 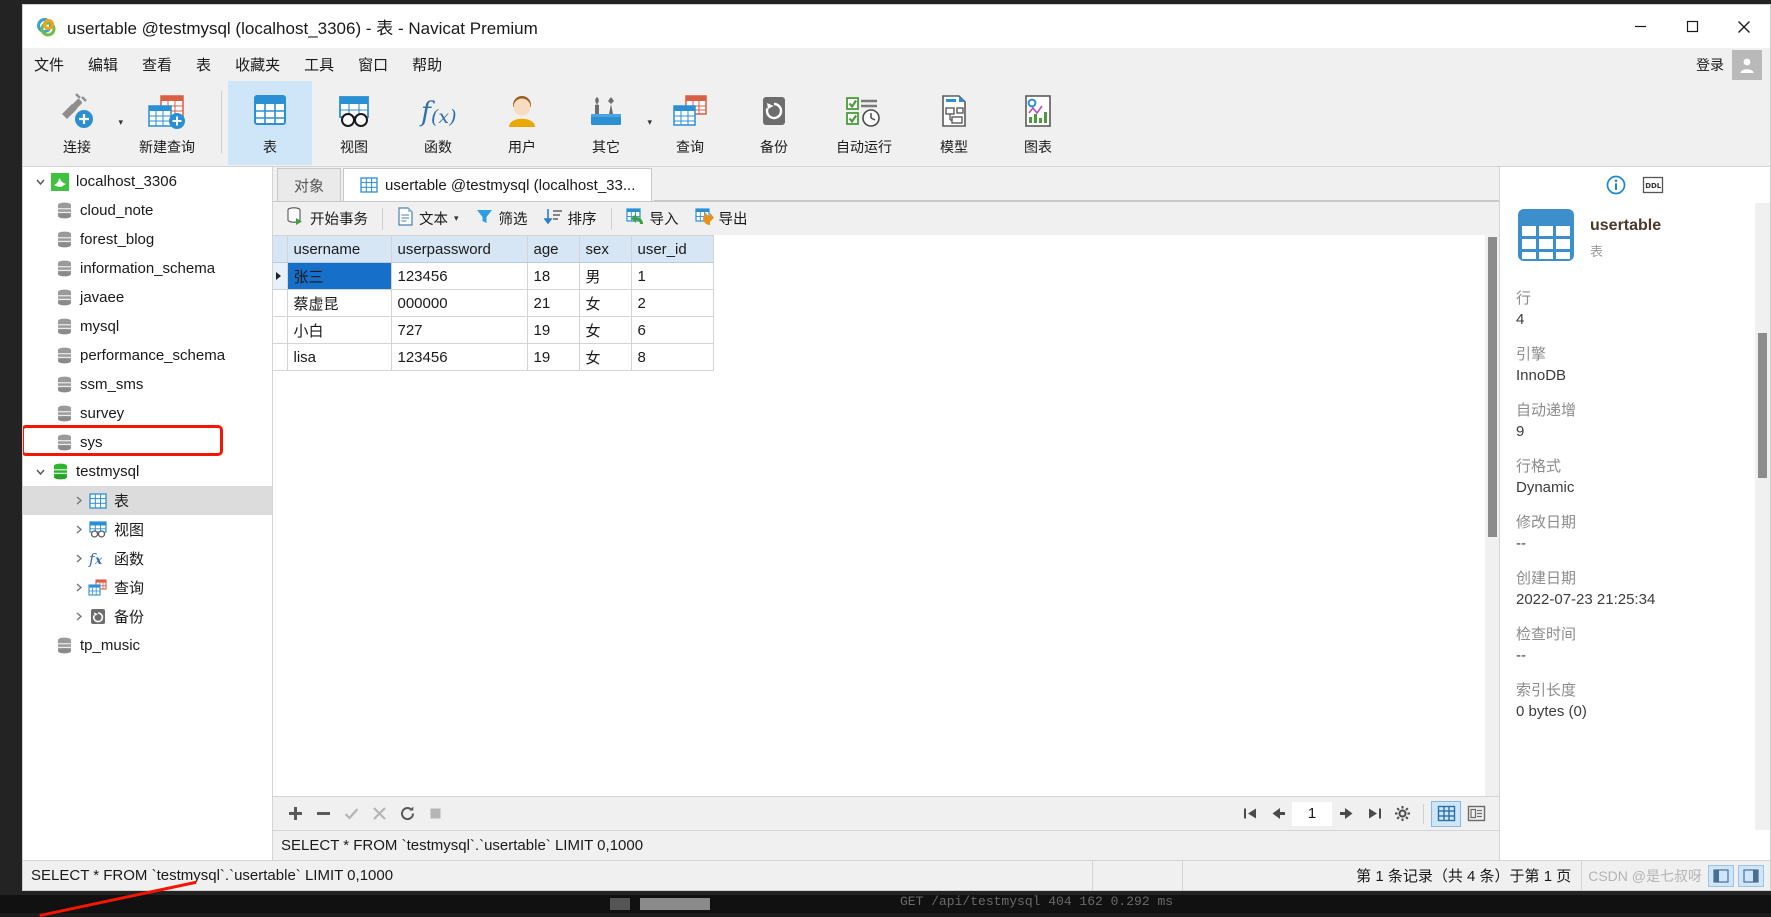 What do you see at coordinates (1038, 123) in the screenshot?
I see `toolbar-button-chart: 图表` at bounding box center [1038, 123].